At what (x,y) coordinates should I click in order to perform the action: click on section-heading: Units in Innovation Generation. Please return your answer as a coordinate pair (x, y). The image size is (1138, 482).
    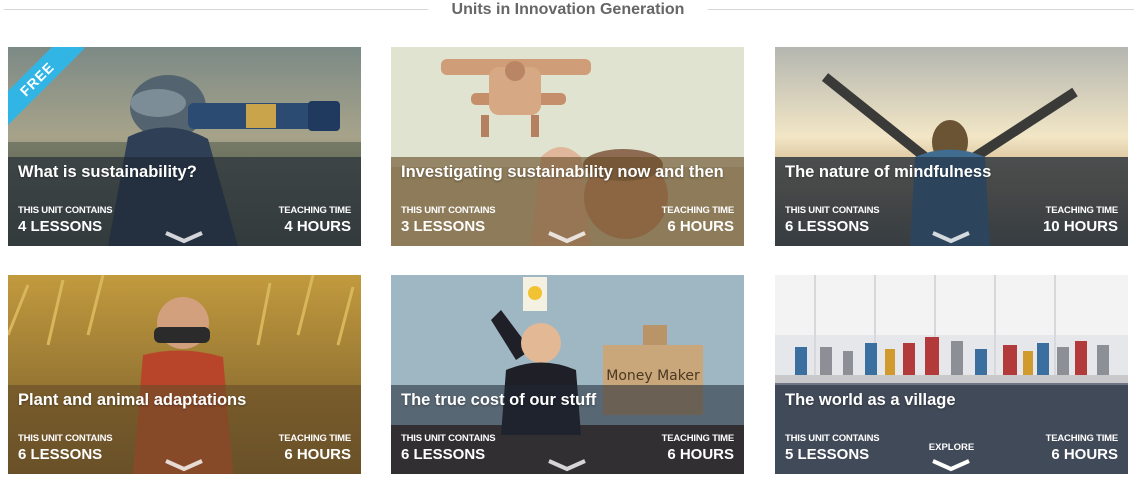
    Looking at the image, I should click on (569, 10).